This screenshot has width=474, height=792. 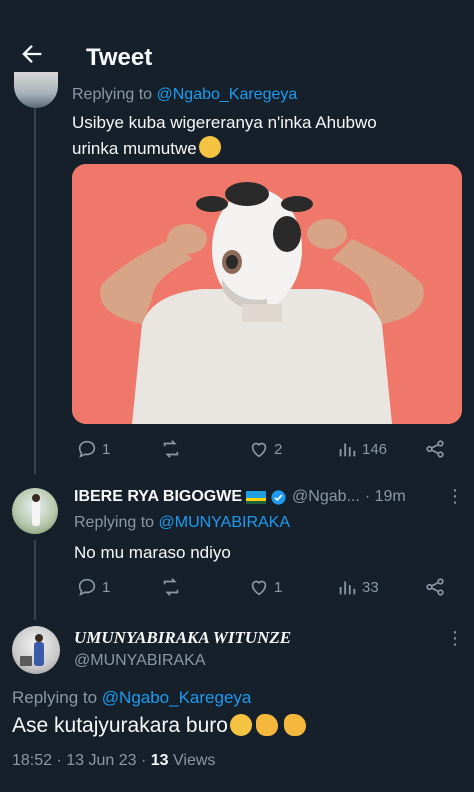 What do you see at coordinates (256, 497) in the screenshot?
I see `rwanda-flag-icon` at bounding box center [256, 497].